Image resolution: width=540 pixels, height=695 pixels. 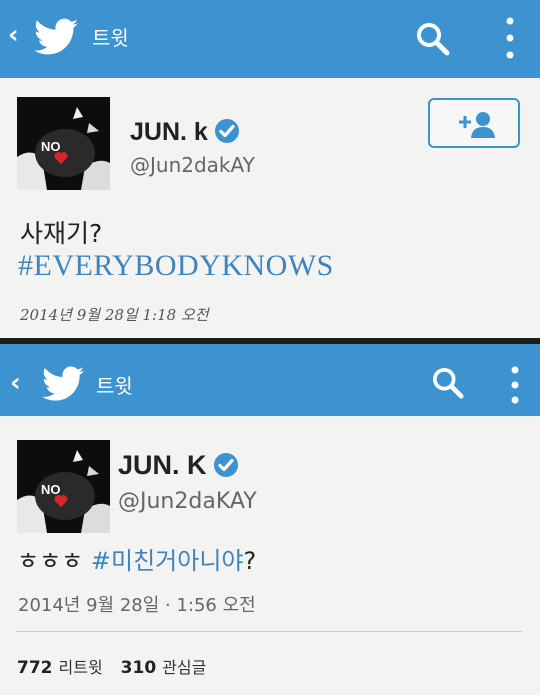 What do you see at coordinates (185, 132) in the screenshot?
I see `display-name: JUN. k` at bounding box center [185, 132].